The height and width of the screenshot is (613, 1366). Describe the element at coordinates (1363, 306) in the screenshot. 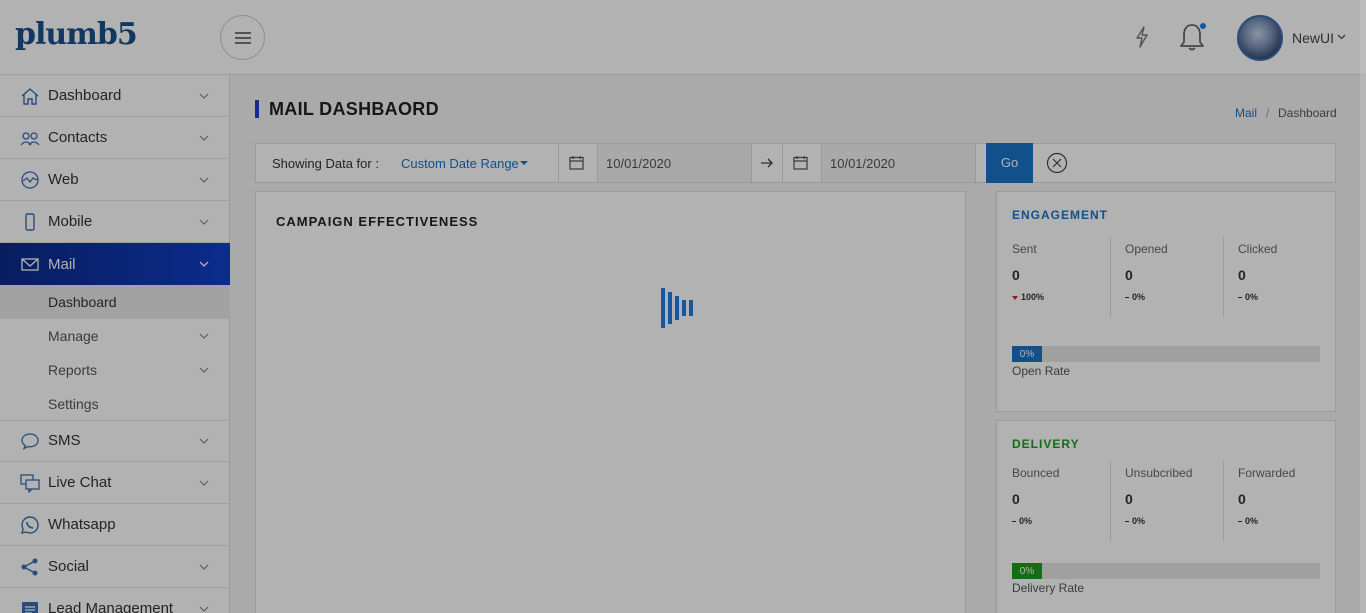

I see `page-scrollbar` at that location.